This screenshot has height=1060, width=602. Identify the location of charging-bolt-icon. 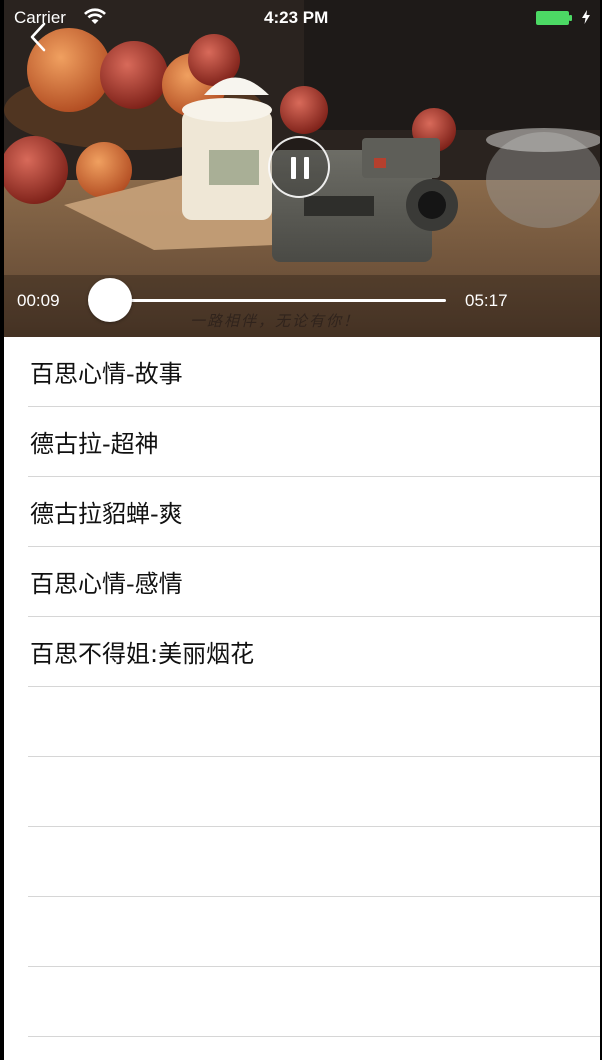
(586, 17).